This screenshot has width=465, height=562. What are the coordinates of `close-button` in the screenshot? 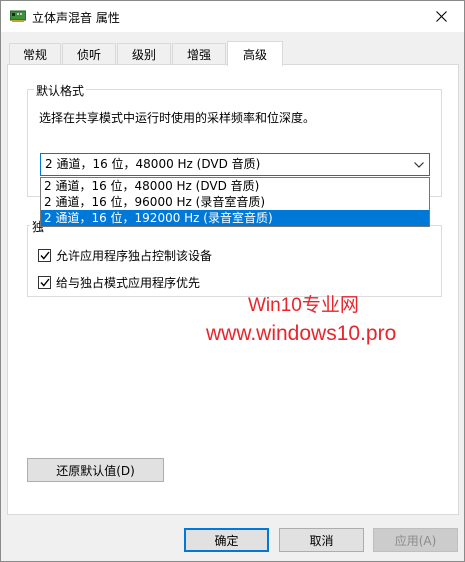 It's located at (441, 16).